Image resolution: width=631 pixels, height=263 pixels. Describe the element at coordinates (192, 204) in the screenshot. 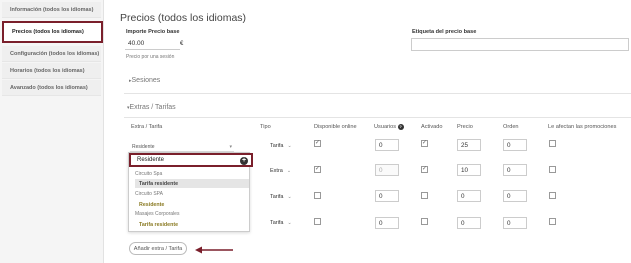

I see `dropdown-option: Residente` at that location.